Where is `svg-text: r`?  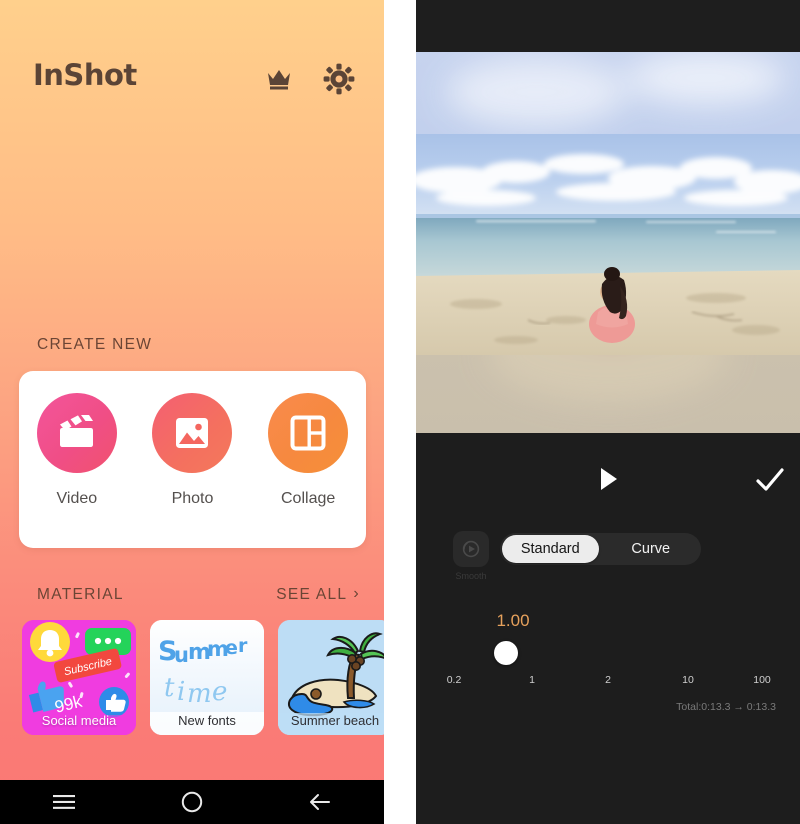 svg-text: r is located at coordinates (243, 646).